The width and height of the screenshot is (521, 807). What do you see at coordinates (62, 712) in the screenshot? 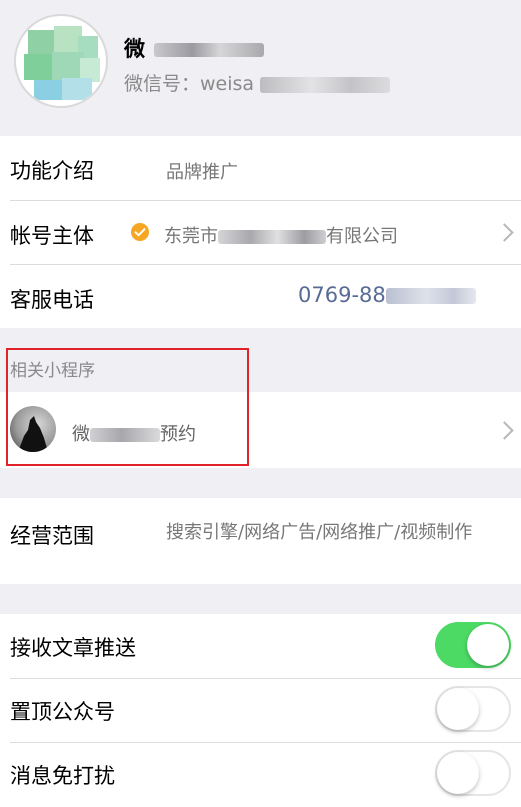
I see `setting-label-pin-account: 置顶公众号` at bounding box center [62, 712].